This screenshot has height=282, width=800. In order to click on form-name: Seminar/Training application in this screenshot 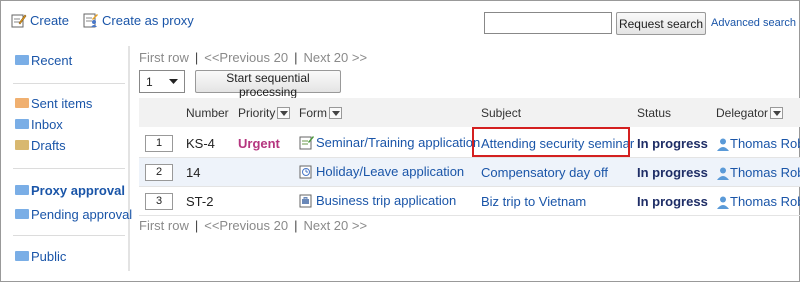, I will do `click(398, 142)`.